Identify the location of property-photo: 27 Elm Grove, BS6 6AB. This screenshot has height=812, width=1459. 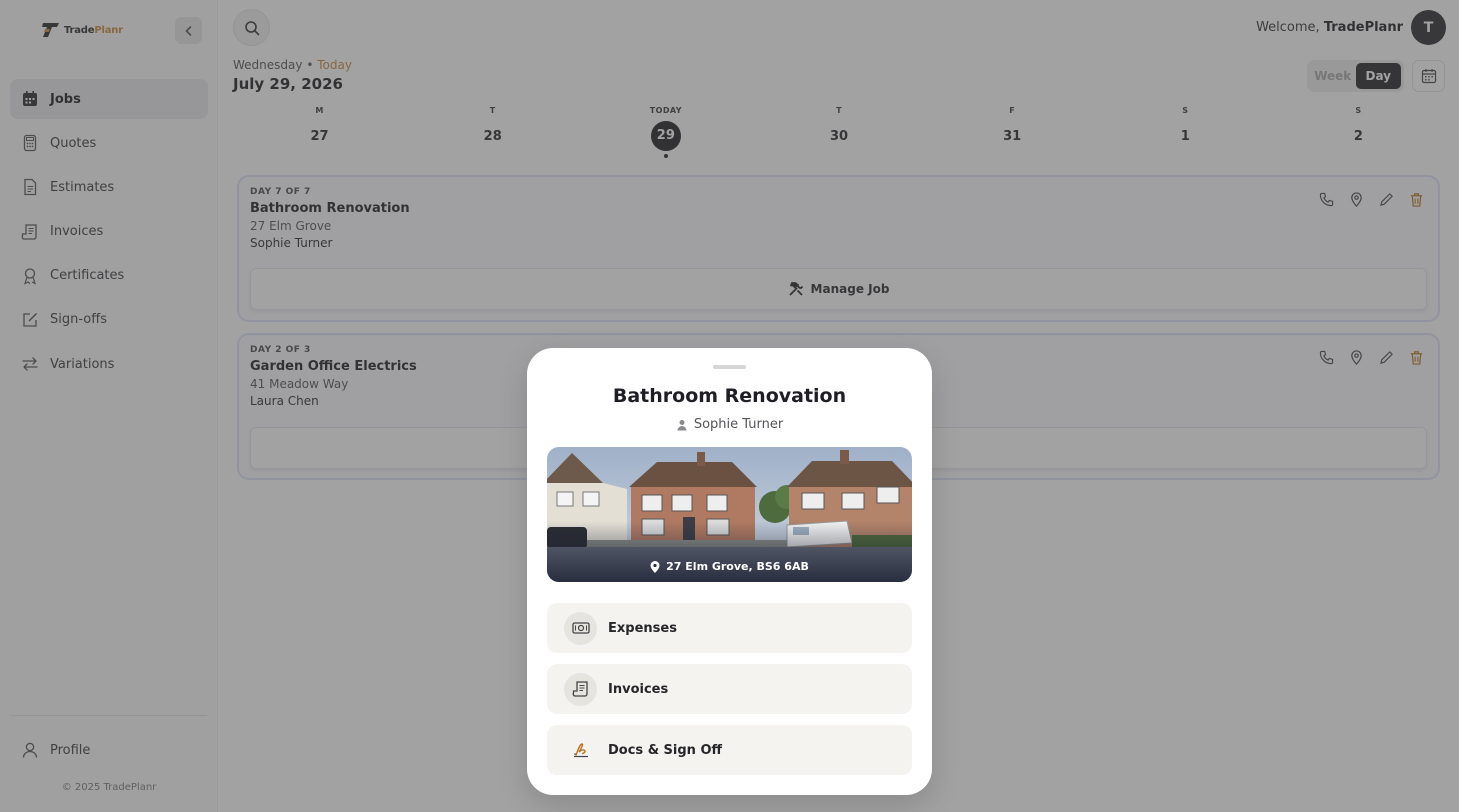
(729, 514).